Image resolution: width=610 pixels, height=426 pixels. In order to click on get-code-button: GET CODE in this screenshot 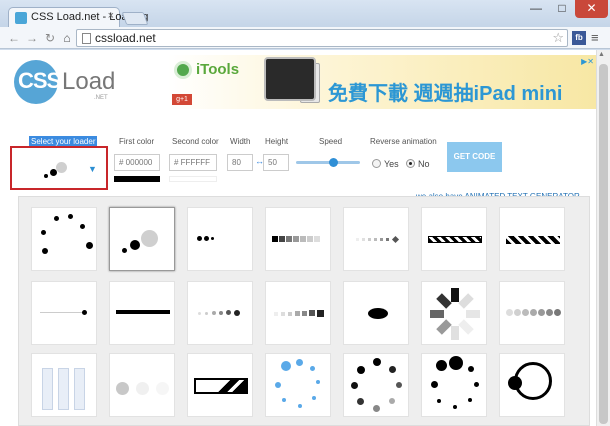, I will do `click(474, 157)`.